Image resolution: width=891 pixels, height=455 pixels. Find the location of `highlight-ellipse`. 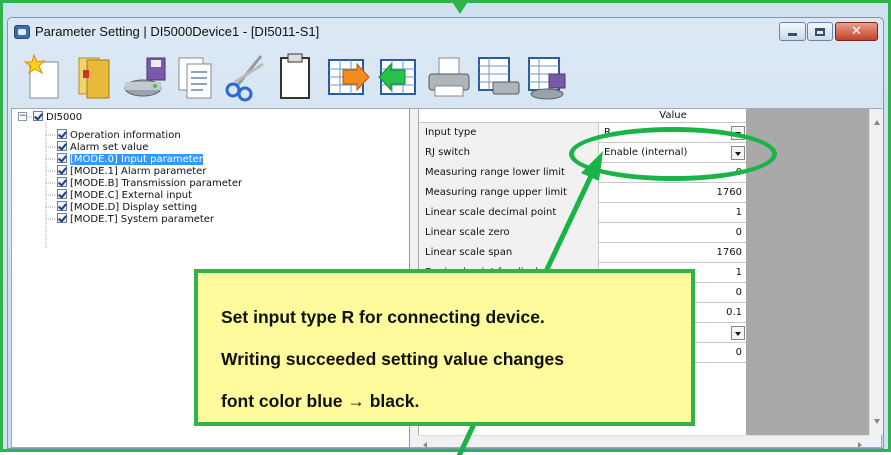

highlight-ellipse is located at coordinates (673, 154).